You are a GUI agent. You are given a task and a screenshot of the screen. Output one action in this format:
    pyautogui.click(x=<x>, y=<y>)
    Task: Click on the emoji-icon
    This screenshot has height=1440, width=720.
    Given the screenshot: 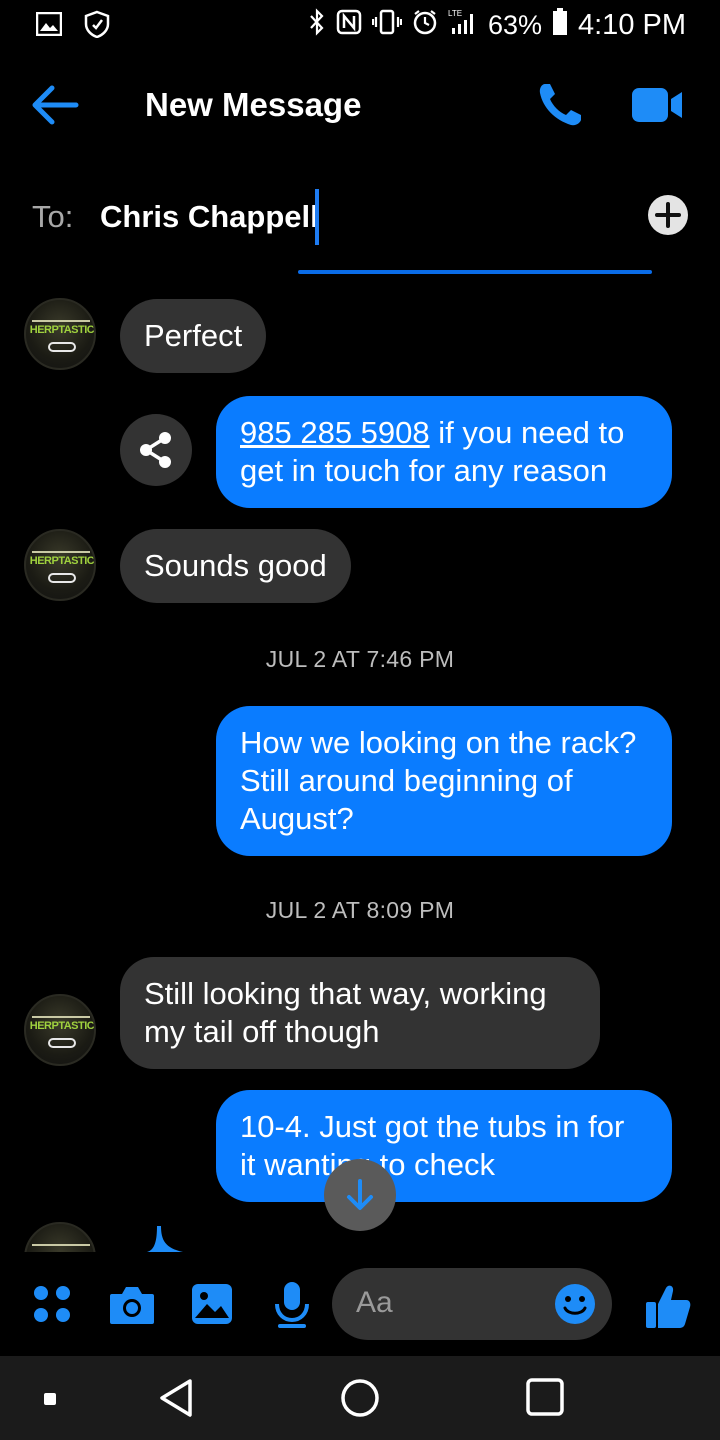 What is the action you would take?
    pyautogui.click(x=575, y=1304)
    